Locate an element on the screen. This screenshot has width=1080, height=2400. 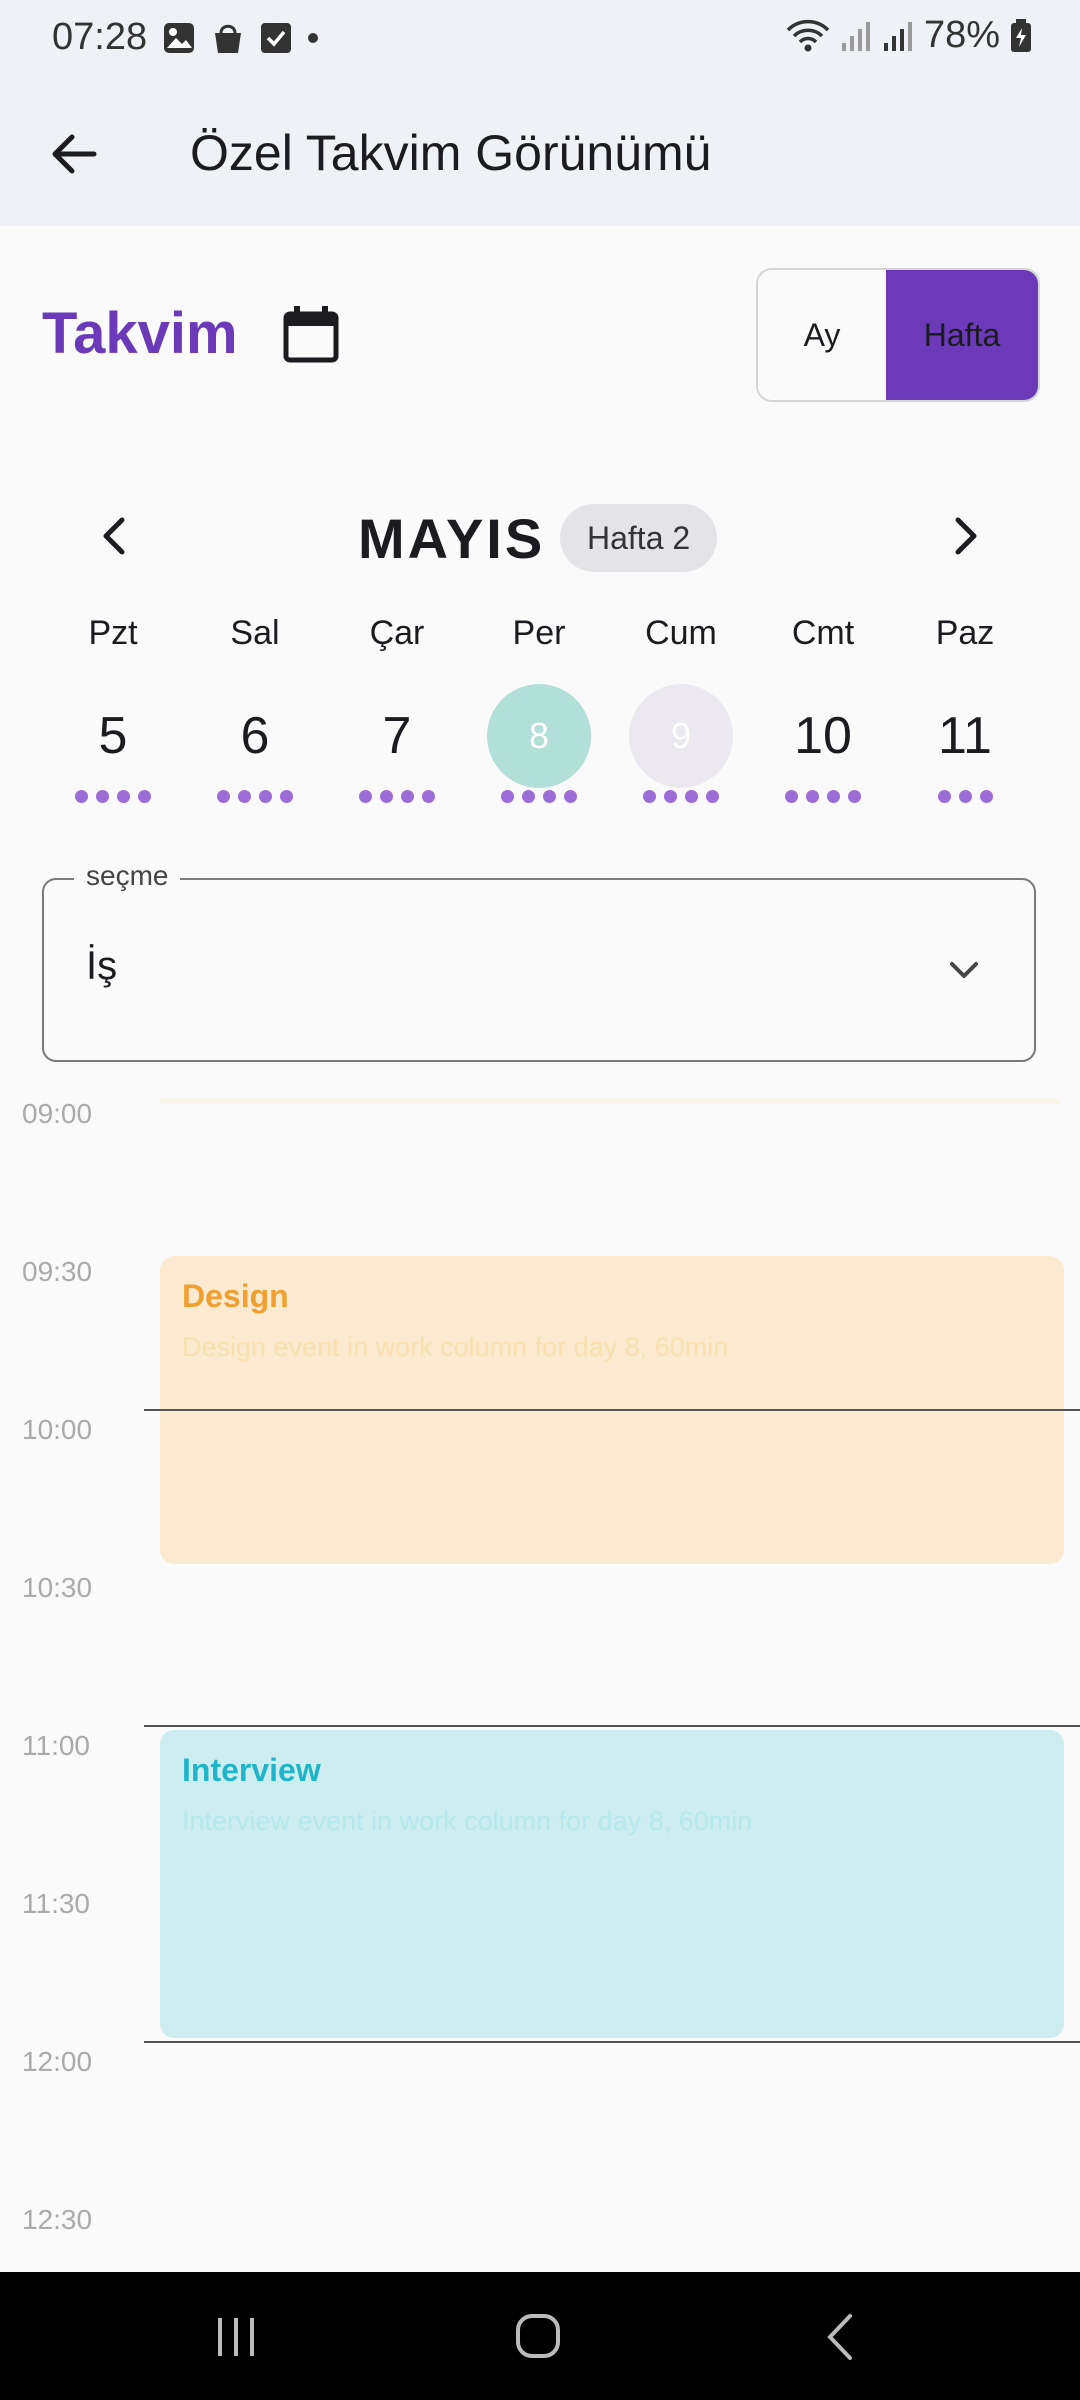
day-cum: Cum 9 is located at coordinates (681, 708).